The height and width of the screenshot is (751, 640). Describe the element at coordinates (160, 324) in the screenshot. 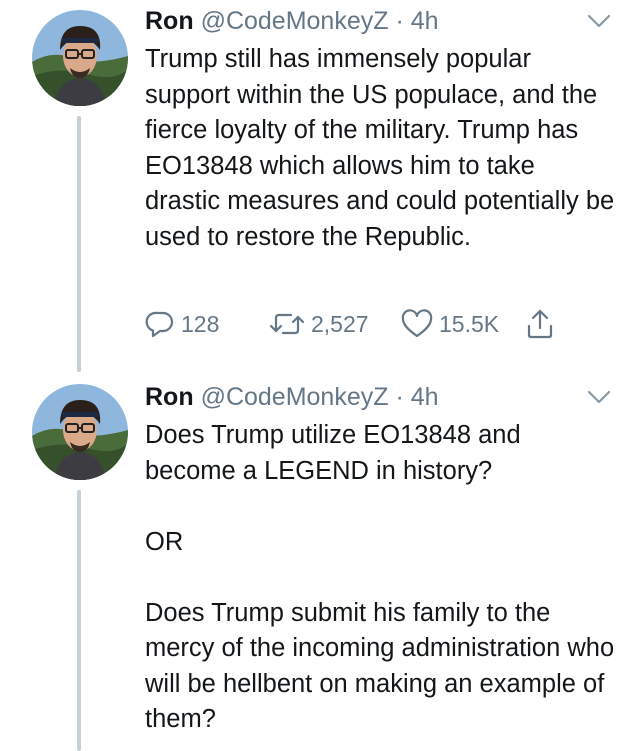

I see `reply-icon` at that location.